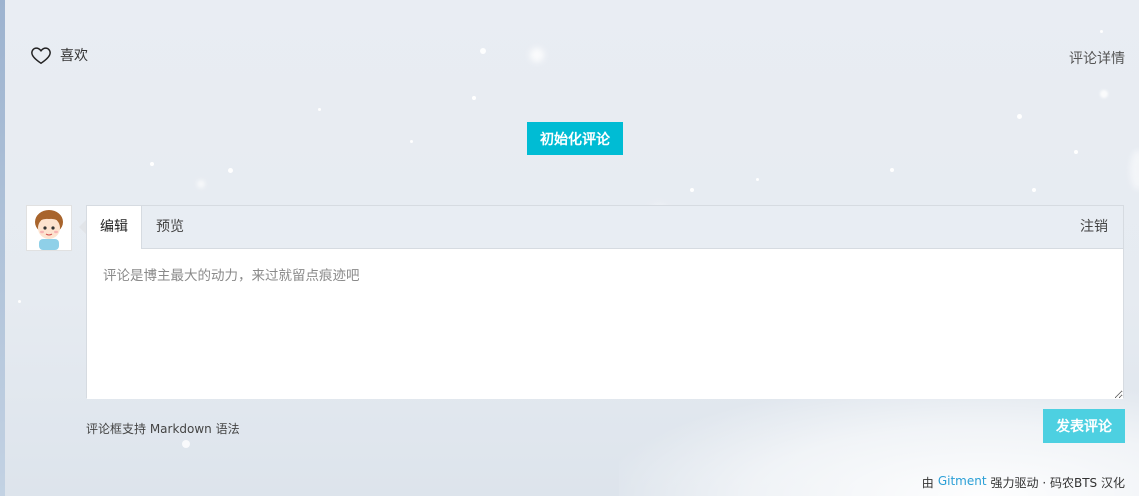  I want to click on avatar-image, so click(49, 228).